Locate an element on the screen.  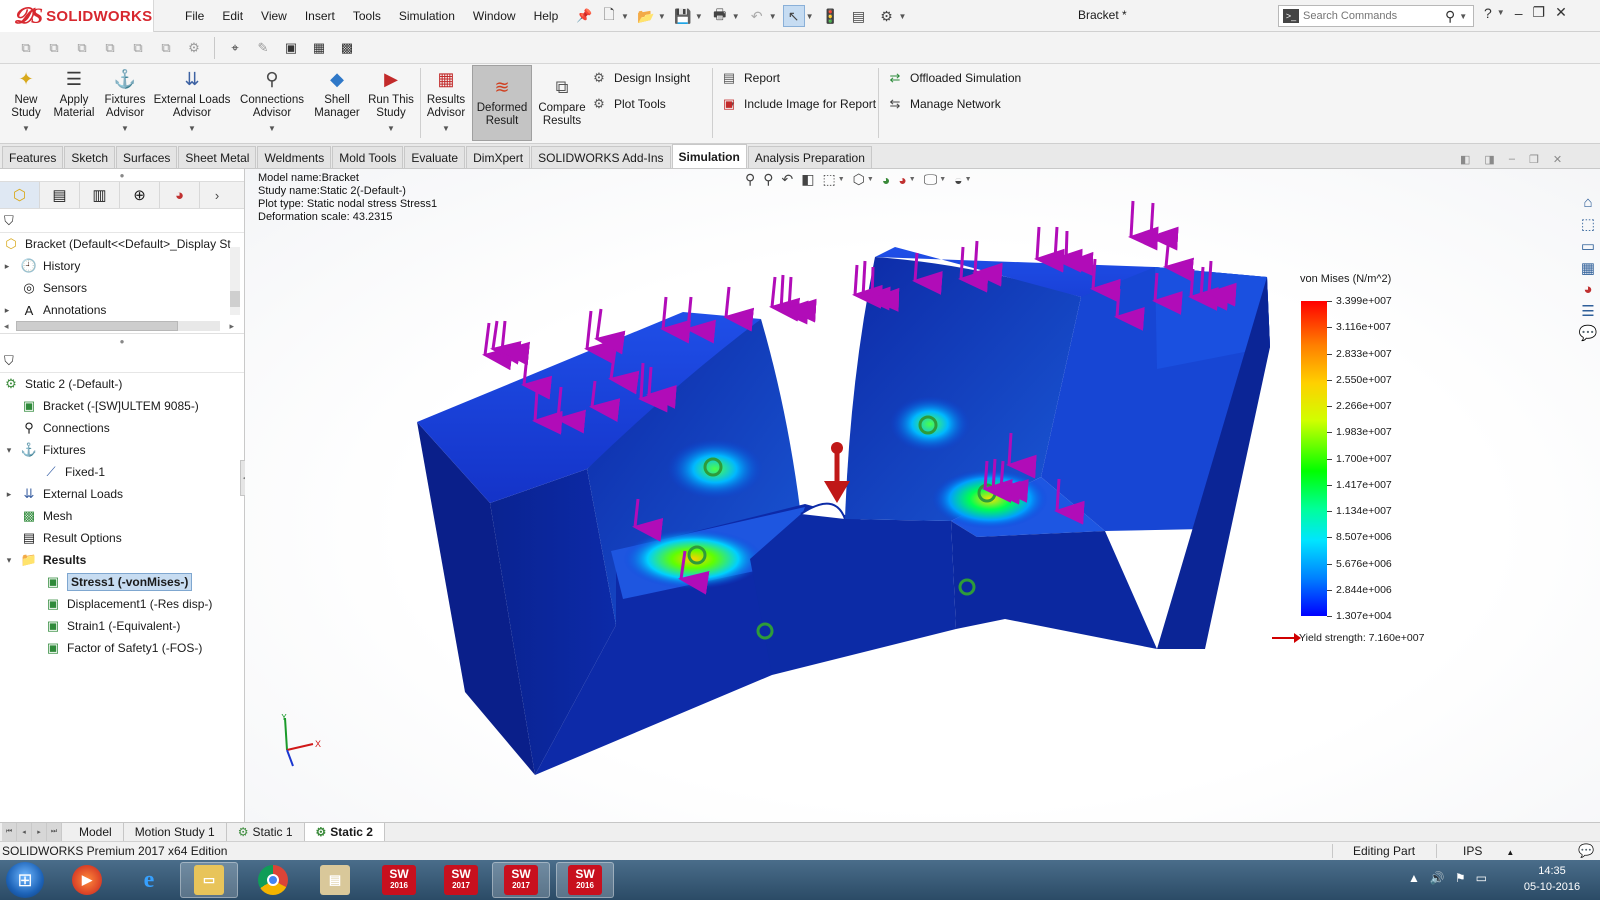
taskbar-app: ▭ is located at coordinates (209, 880).